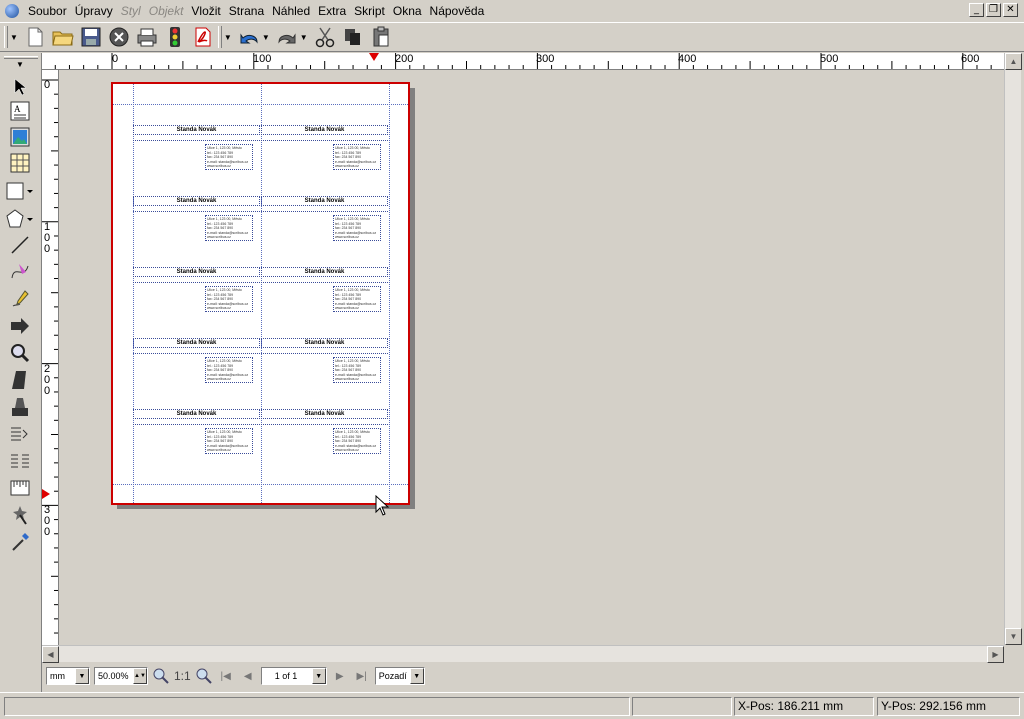  What do you see at coordinates (94, 11) in the screenshot?
I see `menu-upravy: Úpravy` at bounding box center [94, 11].